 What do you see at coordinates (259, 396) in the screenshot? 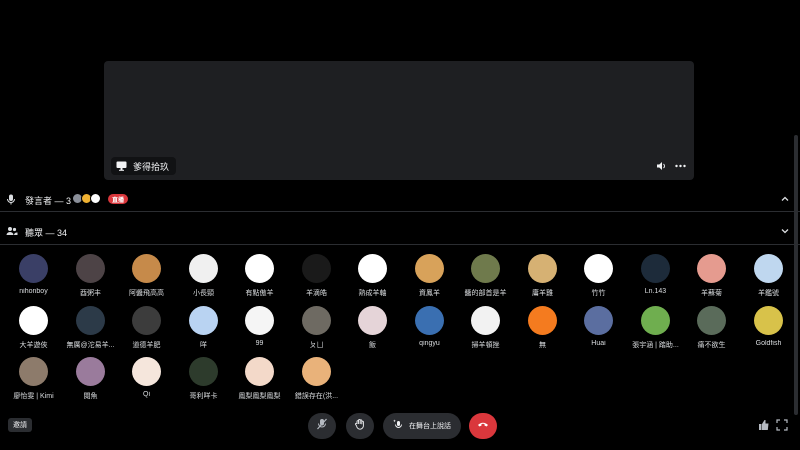
I see `audience-member-name: 鳳梨鳳梨鳳梨` at bounding box center [259, 396].